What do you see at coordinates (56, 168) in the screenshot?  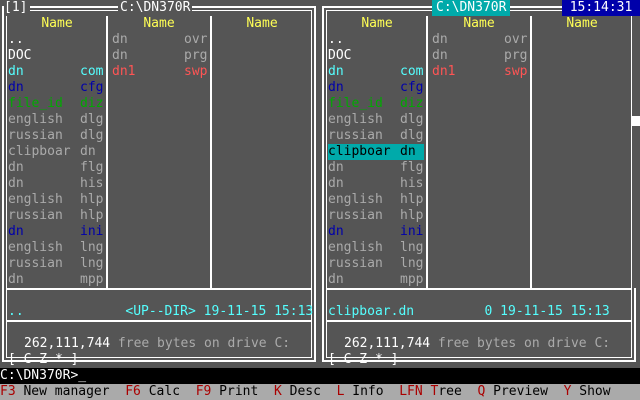 I see `left-col1-file-entry: dn flg` at bounding box center [56, 168].